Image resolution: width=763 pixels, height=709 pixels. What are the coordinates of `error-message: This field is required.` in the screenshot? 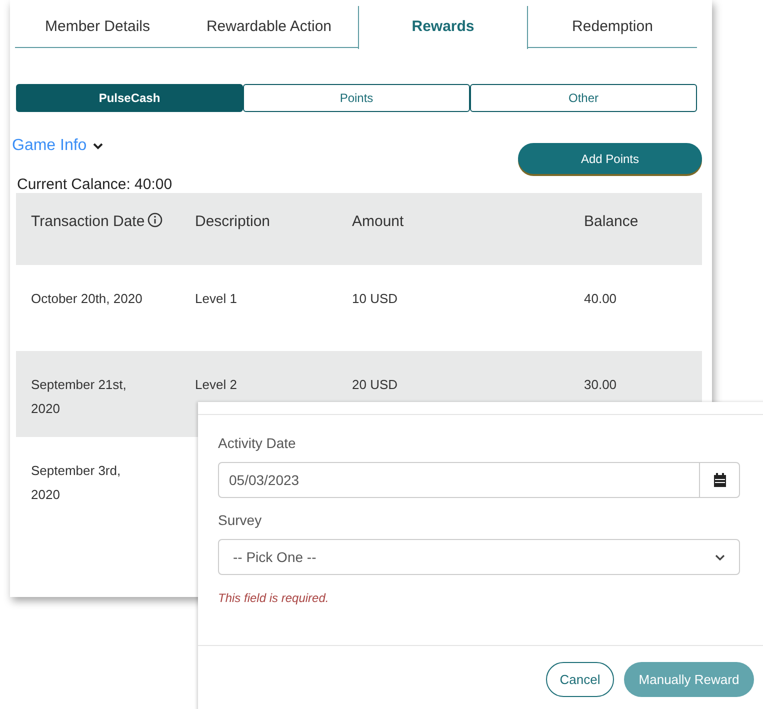 It's located at (273, 598).